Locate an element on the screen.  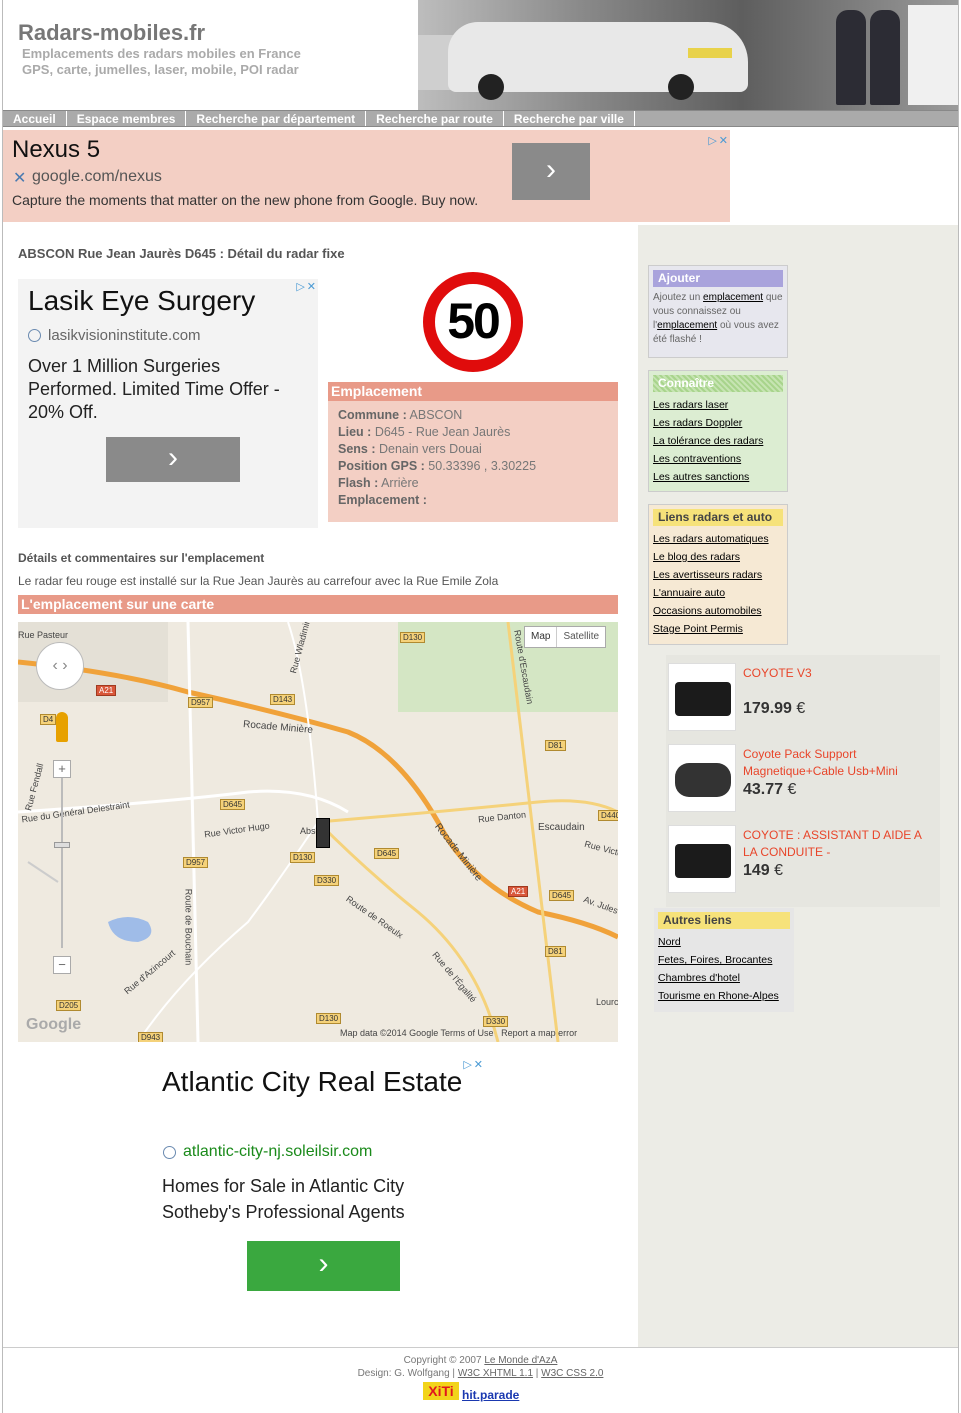
autres-link: Tourisme en Rhone-Alpes is located at coordinates (718, 996).